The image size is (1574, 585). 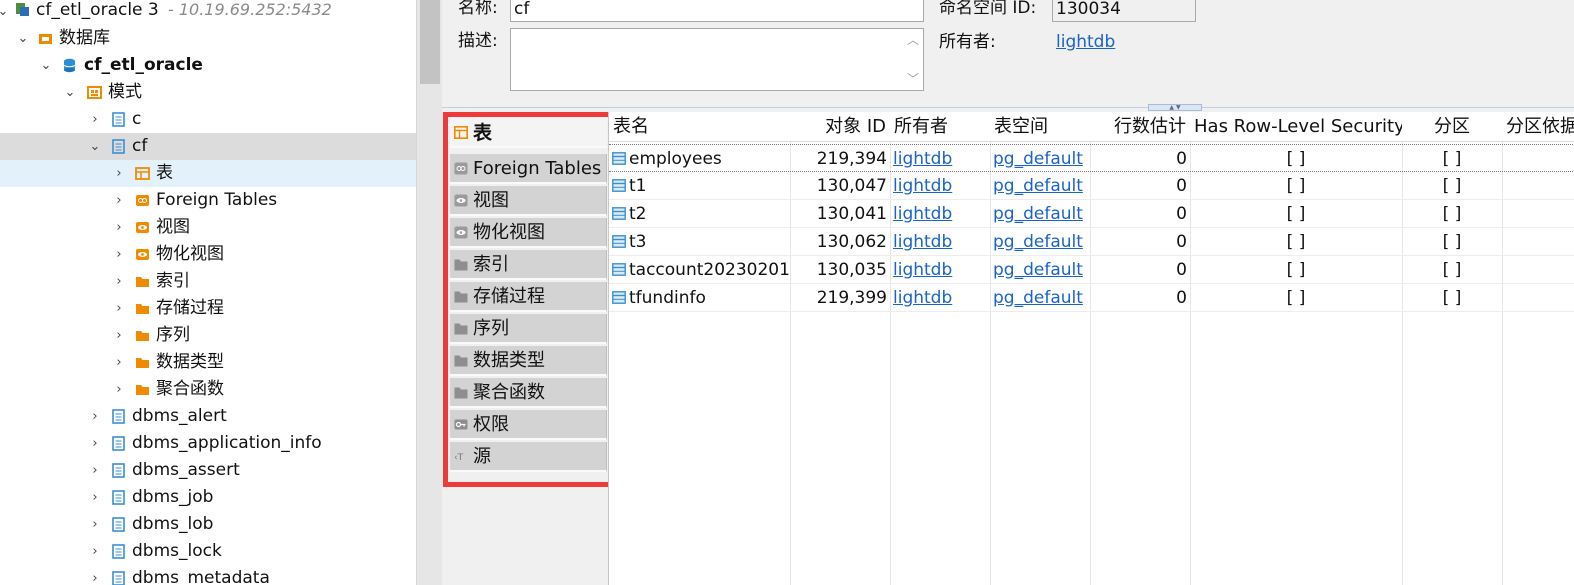 I want to click on tree-item-schema: › dbms_metadata, so click(x=208, y=575).